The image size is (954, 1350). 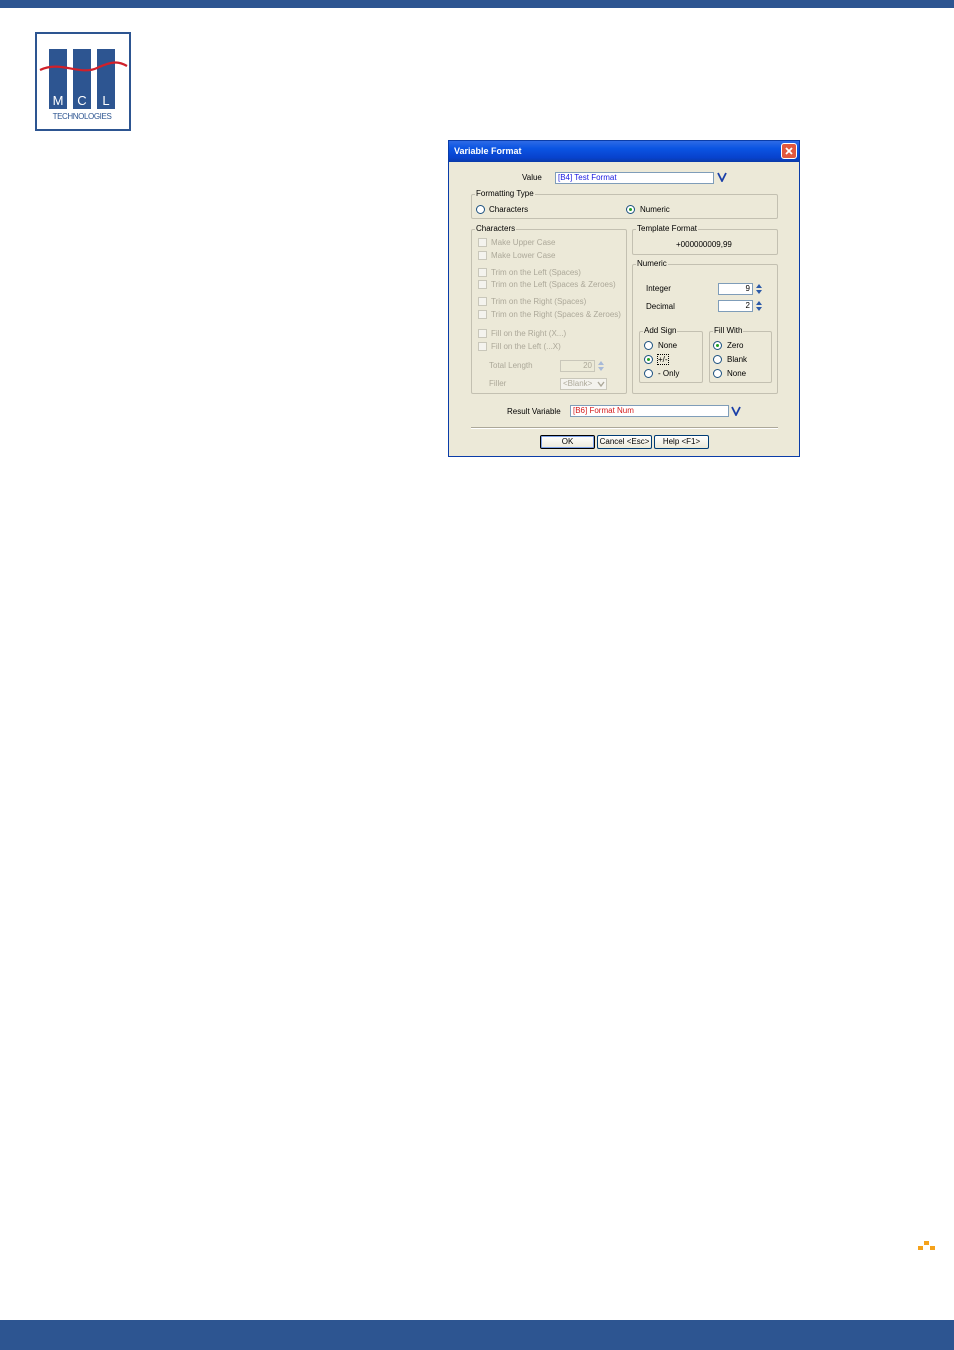 What do you see at coordinates (526, 346) in the screenshot?
I see `label-fill-left: Fill on the Left (...X)` at bounding box center [526, 346].